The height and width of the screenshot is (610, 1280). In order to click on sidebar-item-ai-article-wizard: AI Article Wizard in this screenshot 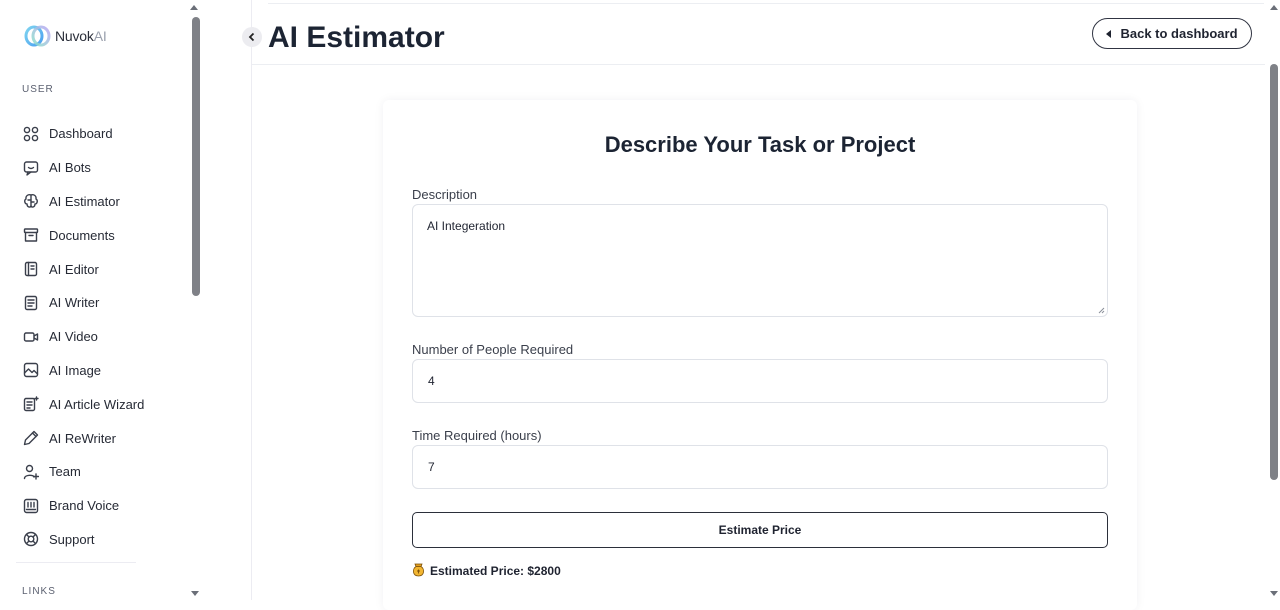, I will do `click(83, 404)`.